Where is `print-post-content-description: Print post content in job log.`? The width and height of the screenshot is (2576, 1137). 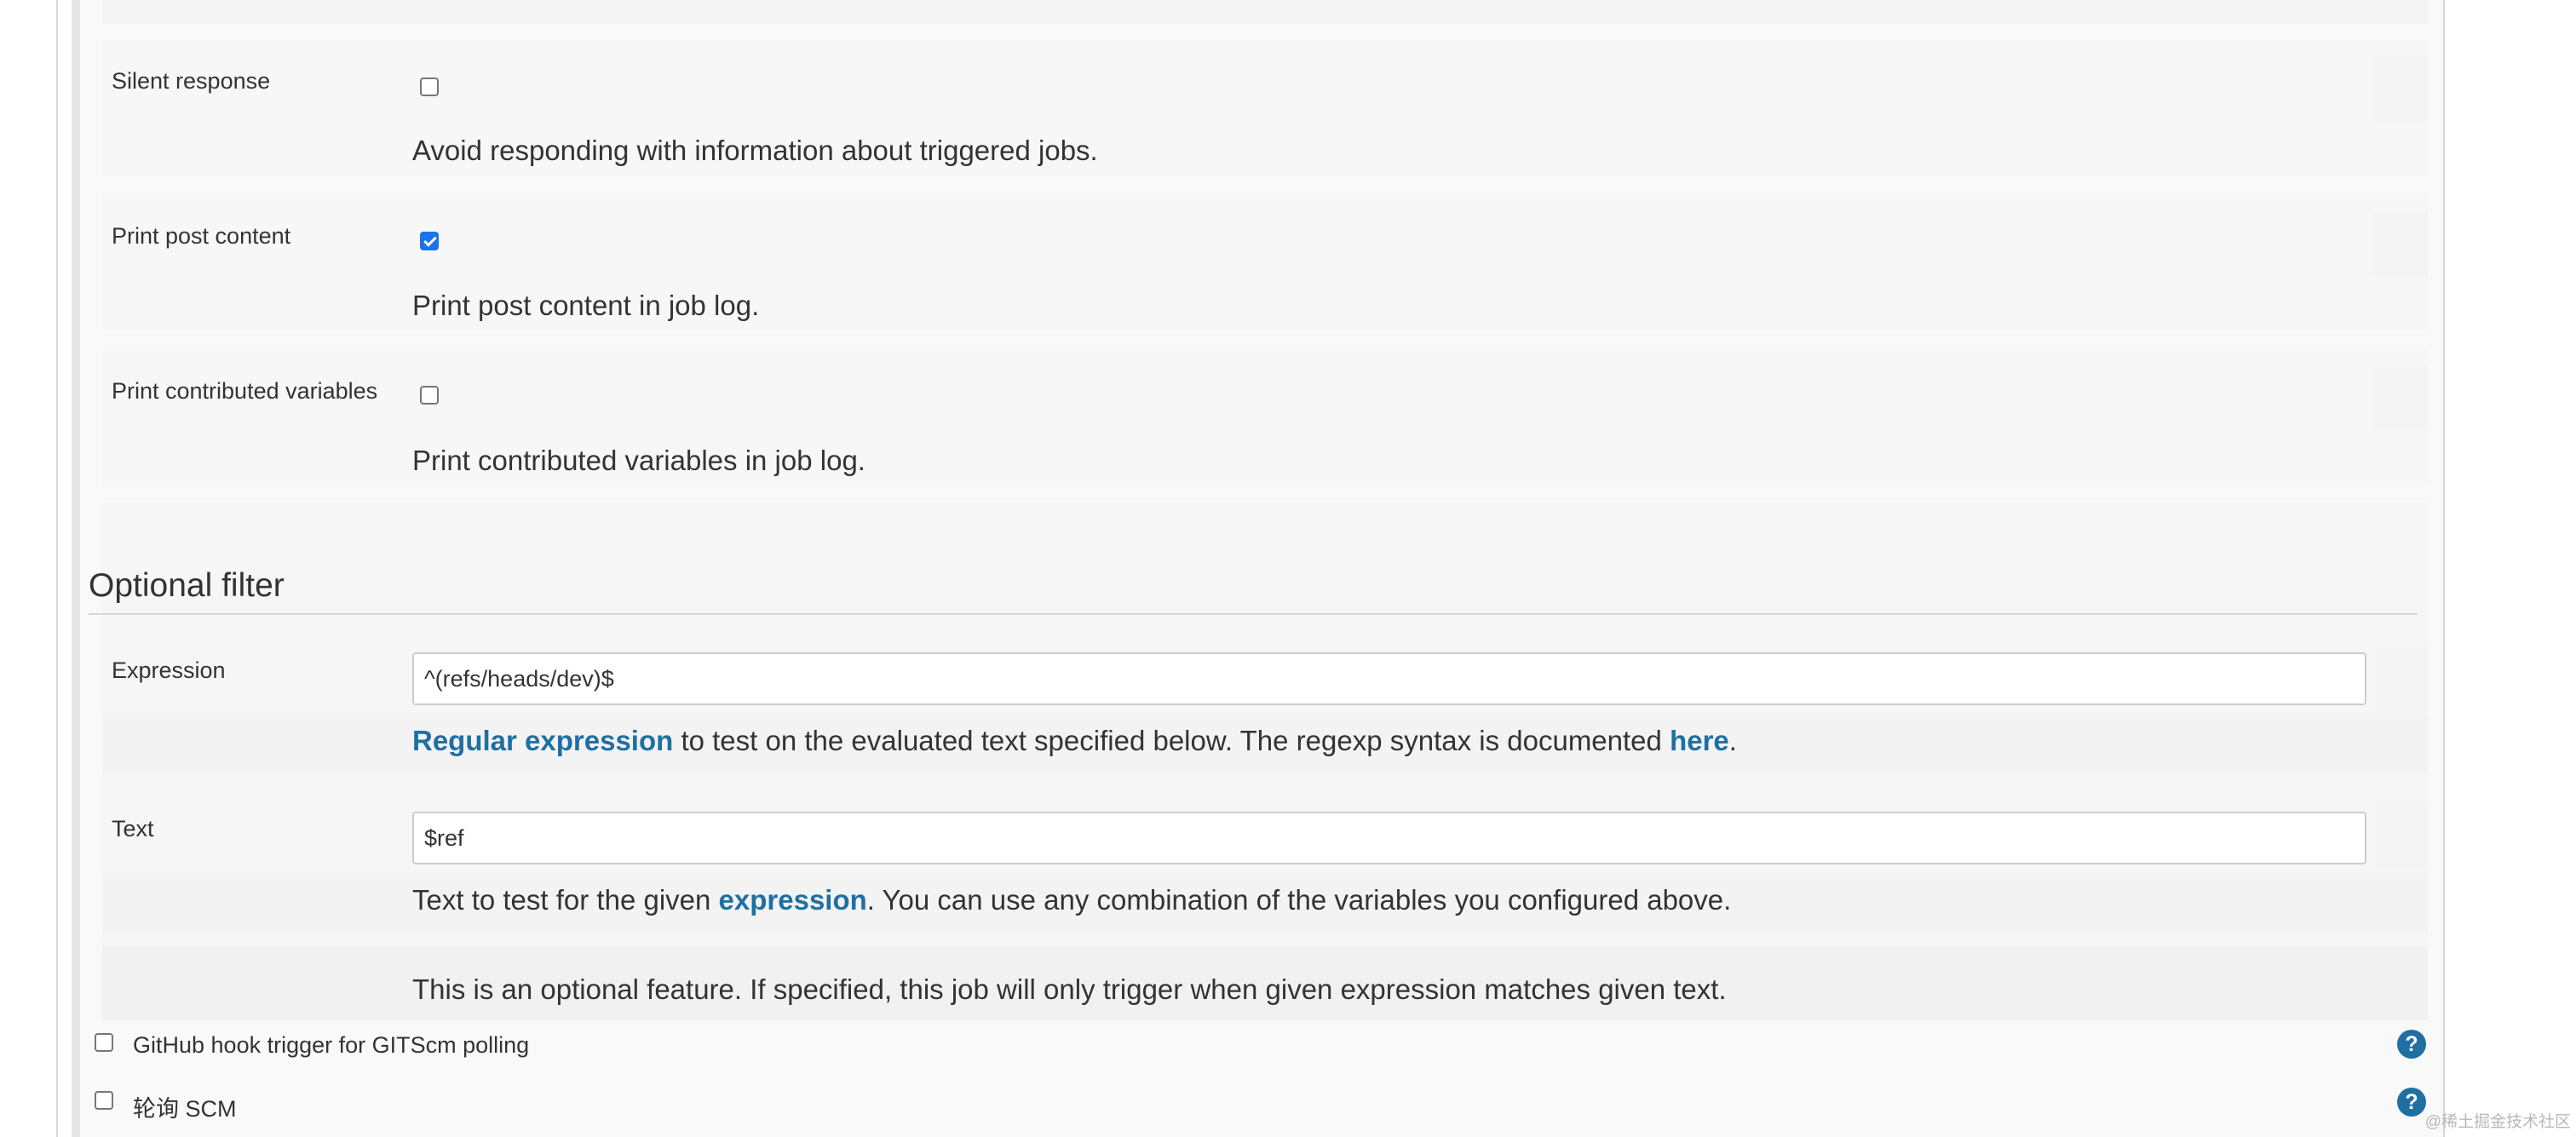
print-post-content-description: Print post content in job log. is located at coordinates (586, 305).